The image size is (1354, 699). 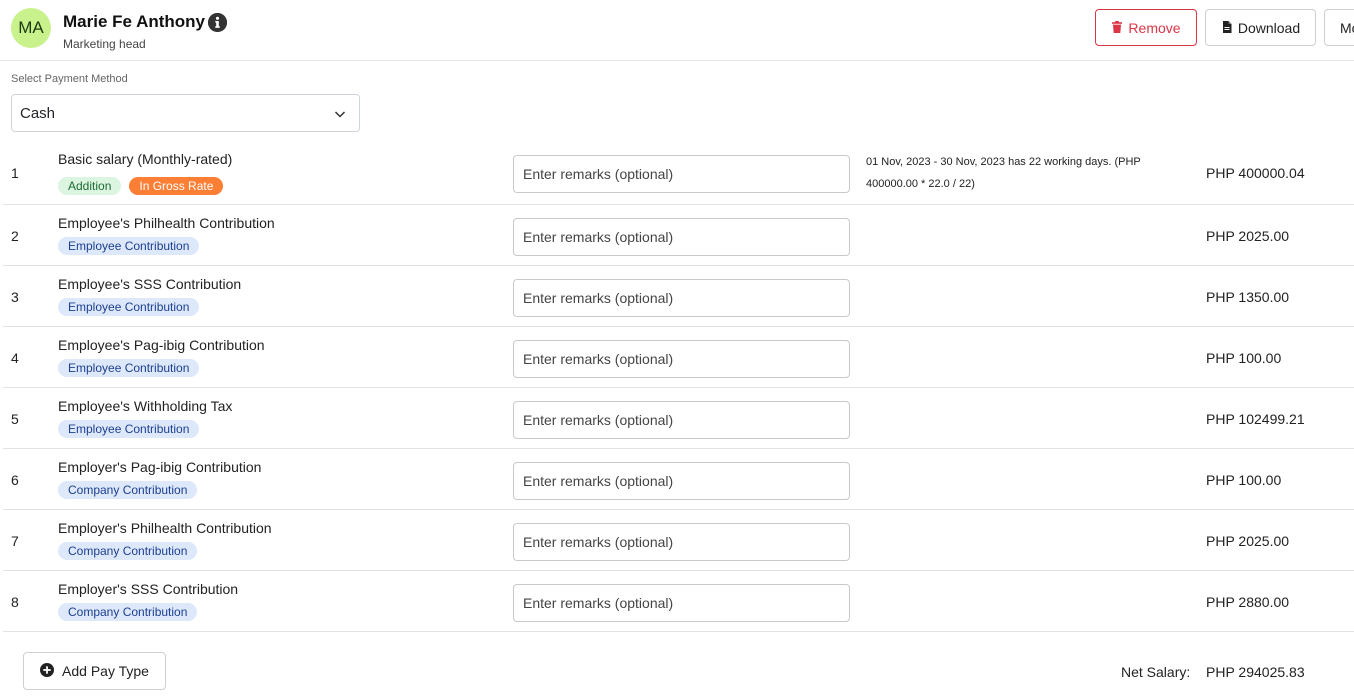 I want to click on row-index: 4, so click(x=15, y=358).